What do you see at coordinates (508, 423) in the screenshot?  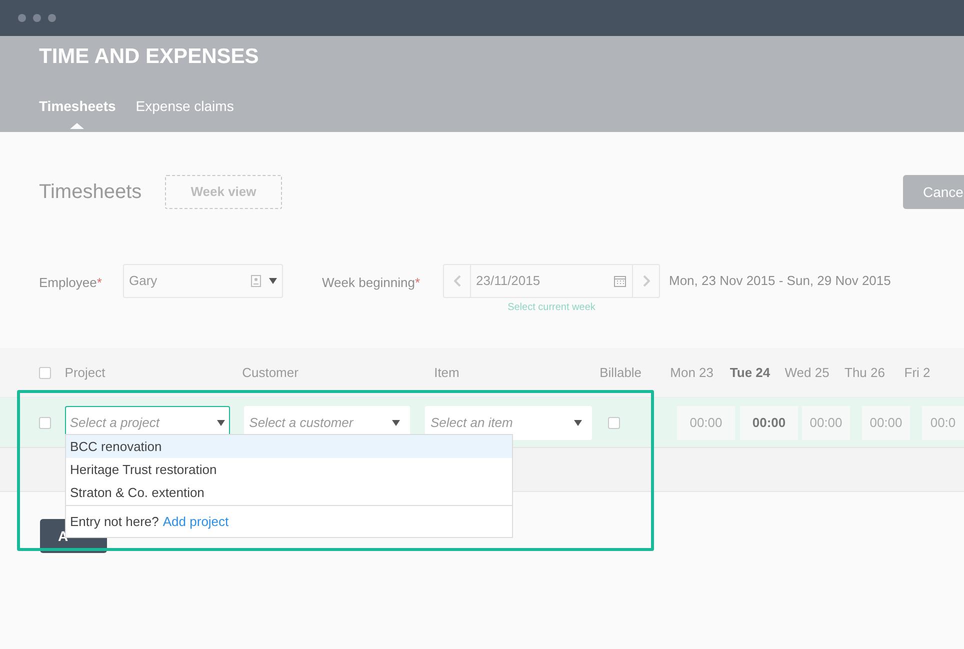 I see `item-select: Select an item` at bounding box center [508, 423].